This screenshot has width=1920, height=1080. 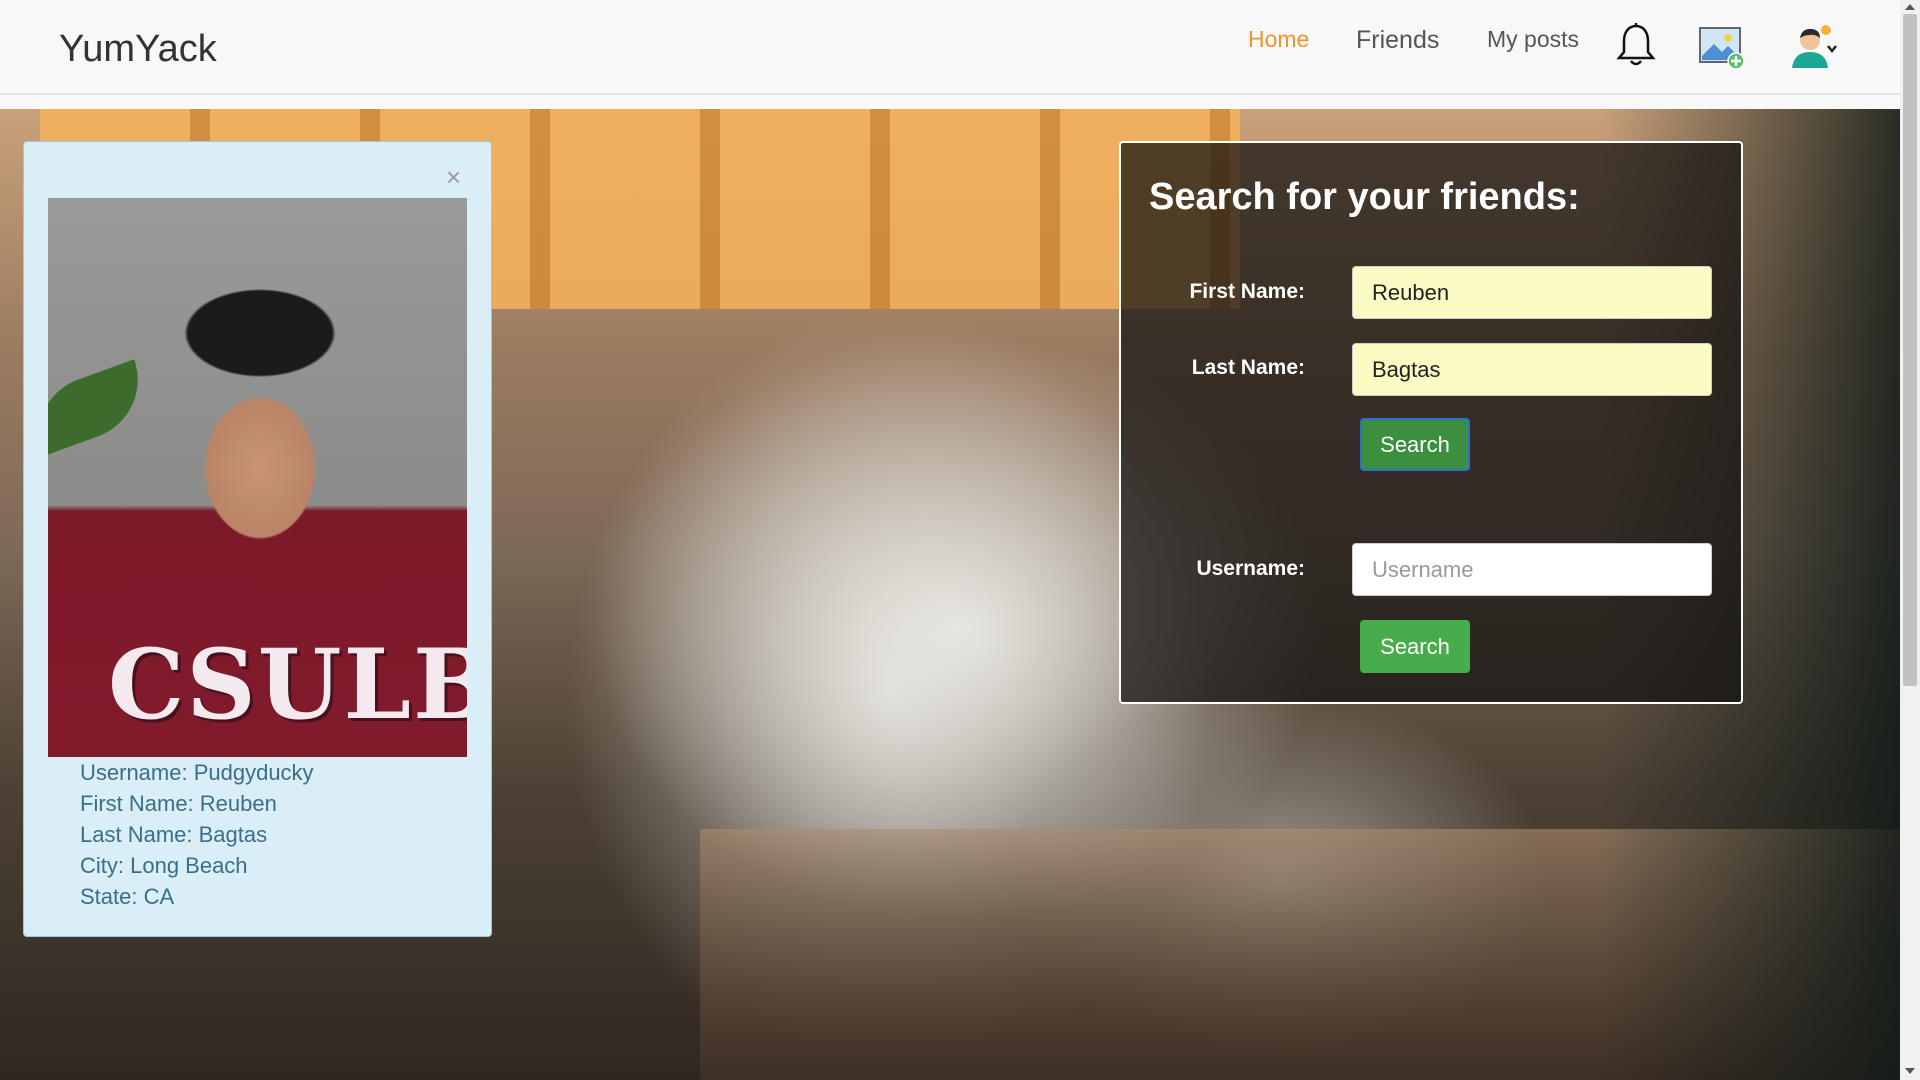 What do you see at coordinates (178, 803) in the screenshot?
I see `profile-first-name: First Name: Reuben` at bounding box center [178, 803].